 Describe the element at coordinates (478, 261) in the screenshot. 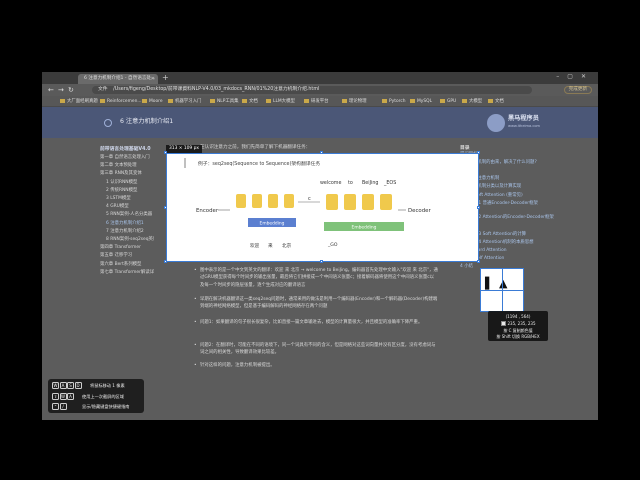

I see `resize-handle-br` at that location.